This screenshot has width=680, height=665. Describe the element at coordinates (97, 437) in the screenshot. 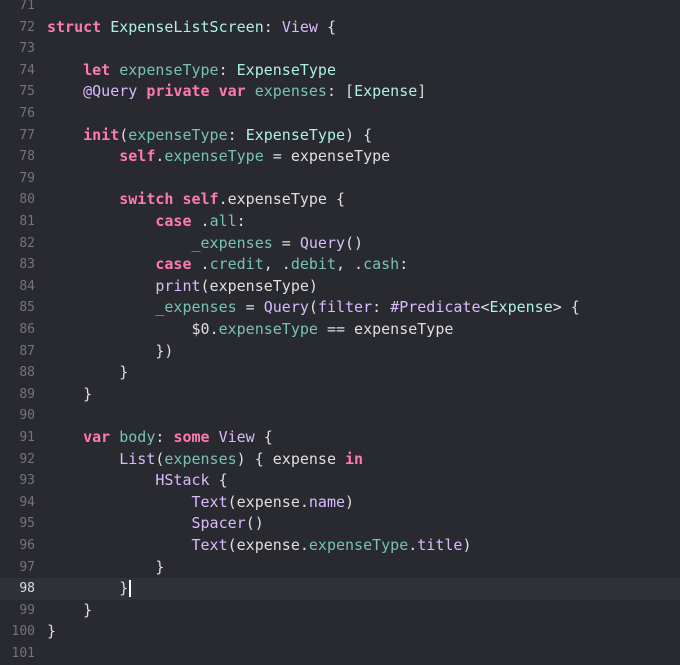

I see `code-token: var` at that location.